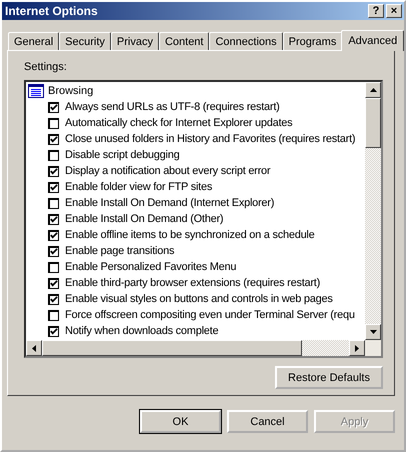 The image size is (406, 452). I want to click on tab: Content, so click(184, 41).